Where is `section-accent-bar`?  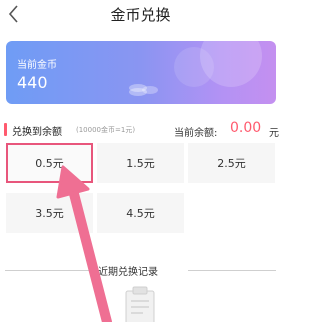
section-accent-bar is located at coordinates (5, 129).